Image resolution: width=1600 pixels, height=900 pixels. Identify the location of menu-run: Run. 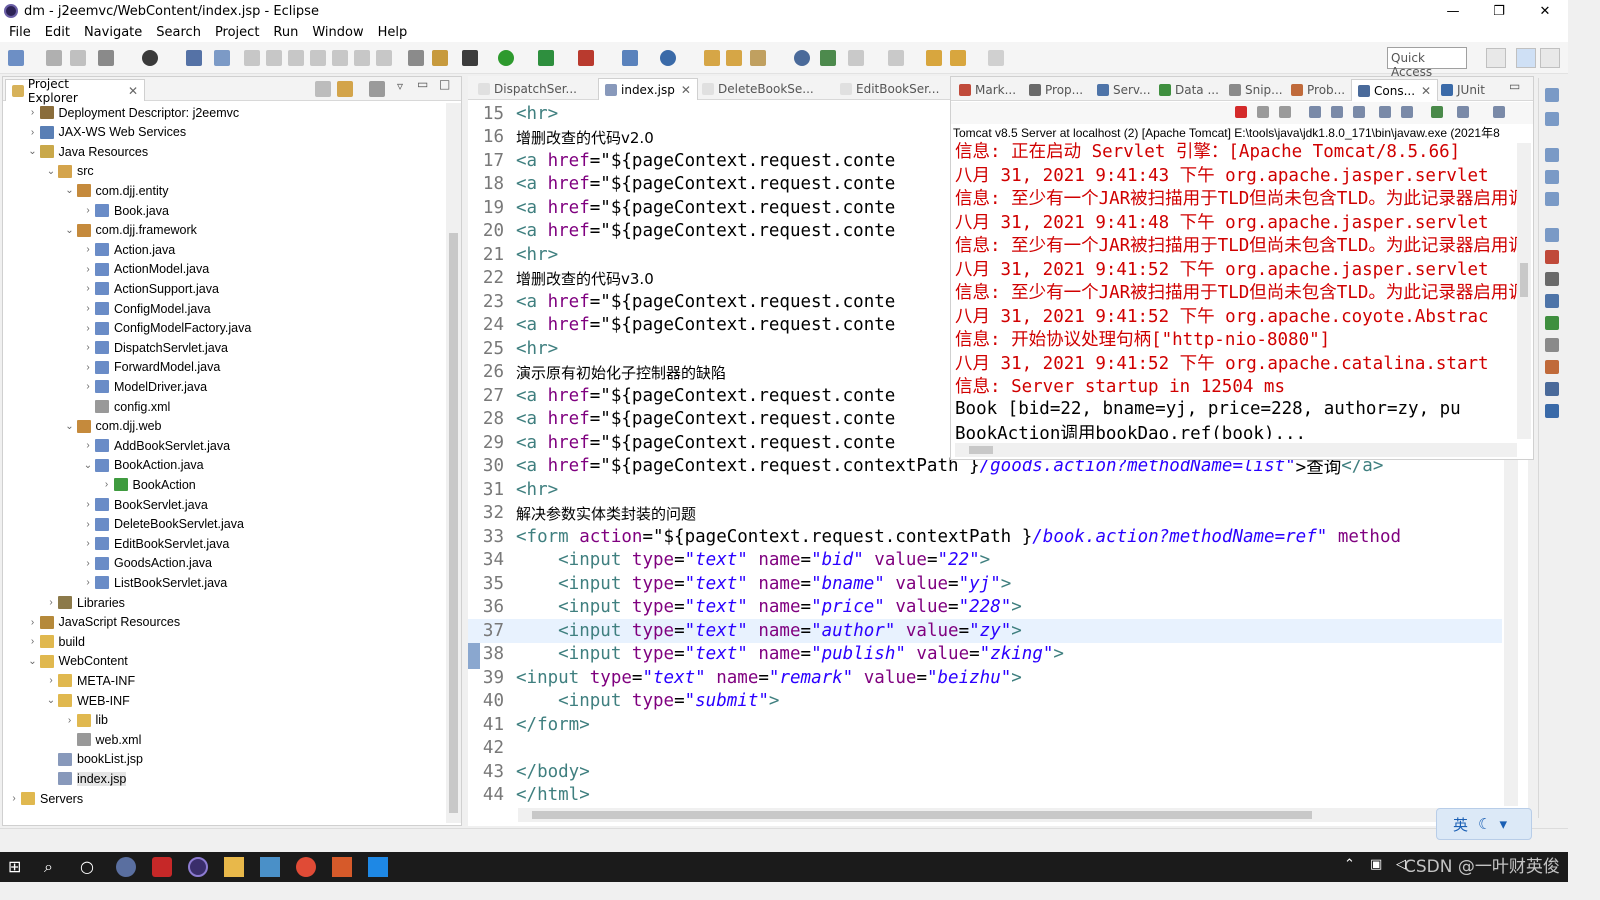
(285, 32).